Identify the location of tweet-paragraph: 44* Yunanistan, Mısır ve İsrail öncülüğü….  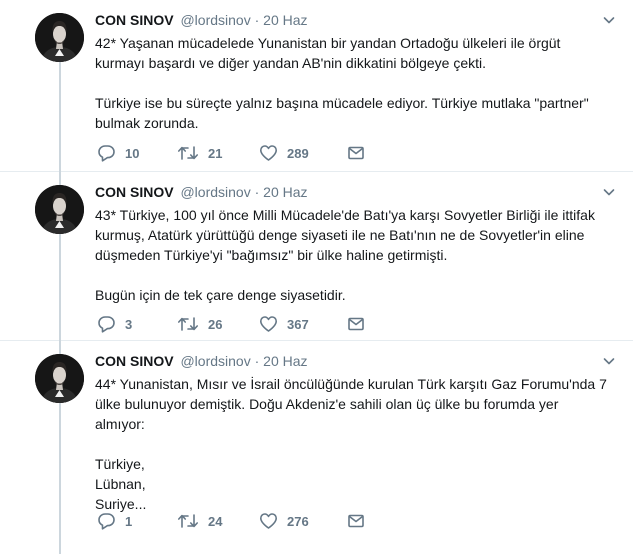
(351, 404).